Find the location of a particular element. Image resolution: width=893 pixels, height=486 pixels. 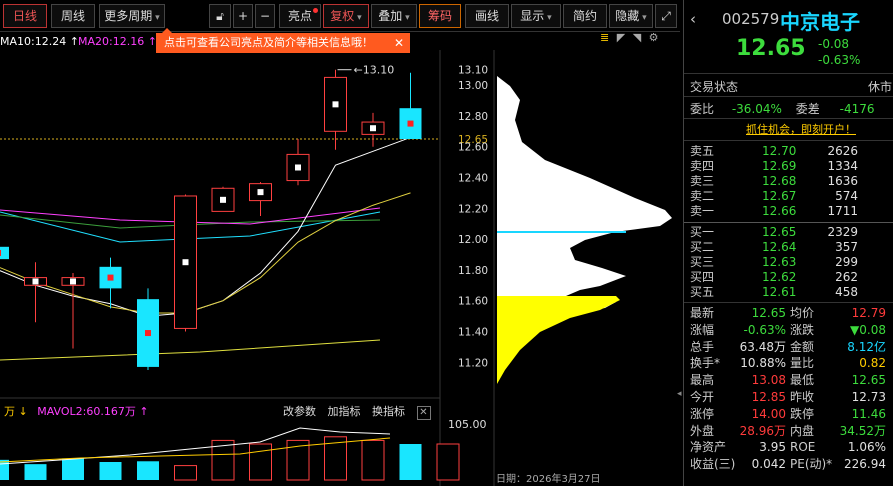

ask-name: 卖三 is located at coordinates (702, 181).